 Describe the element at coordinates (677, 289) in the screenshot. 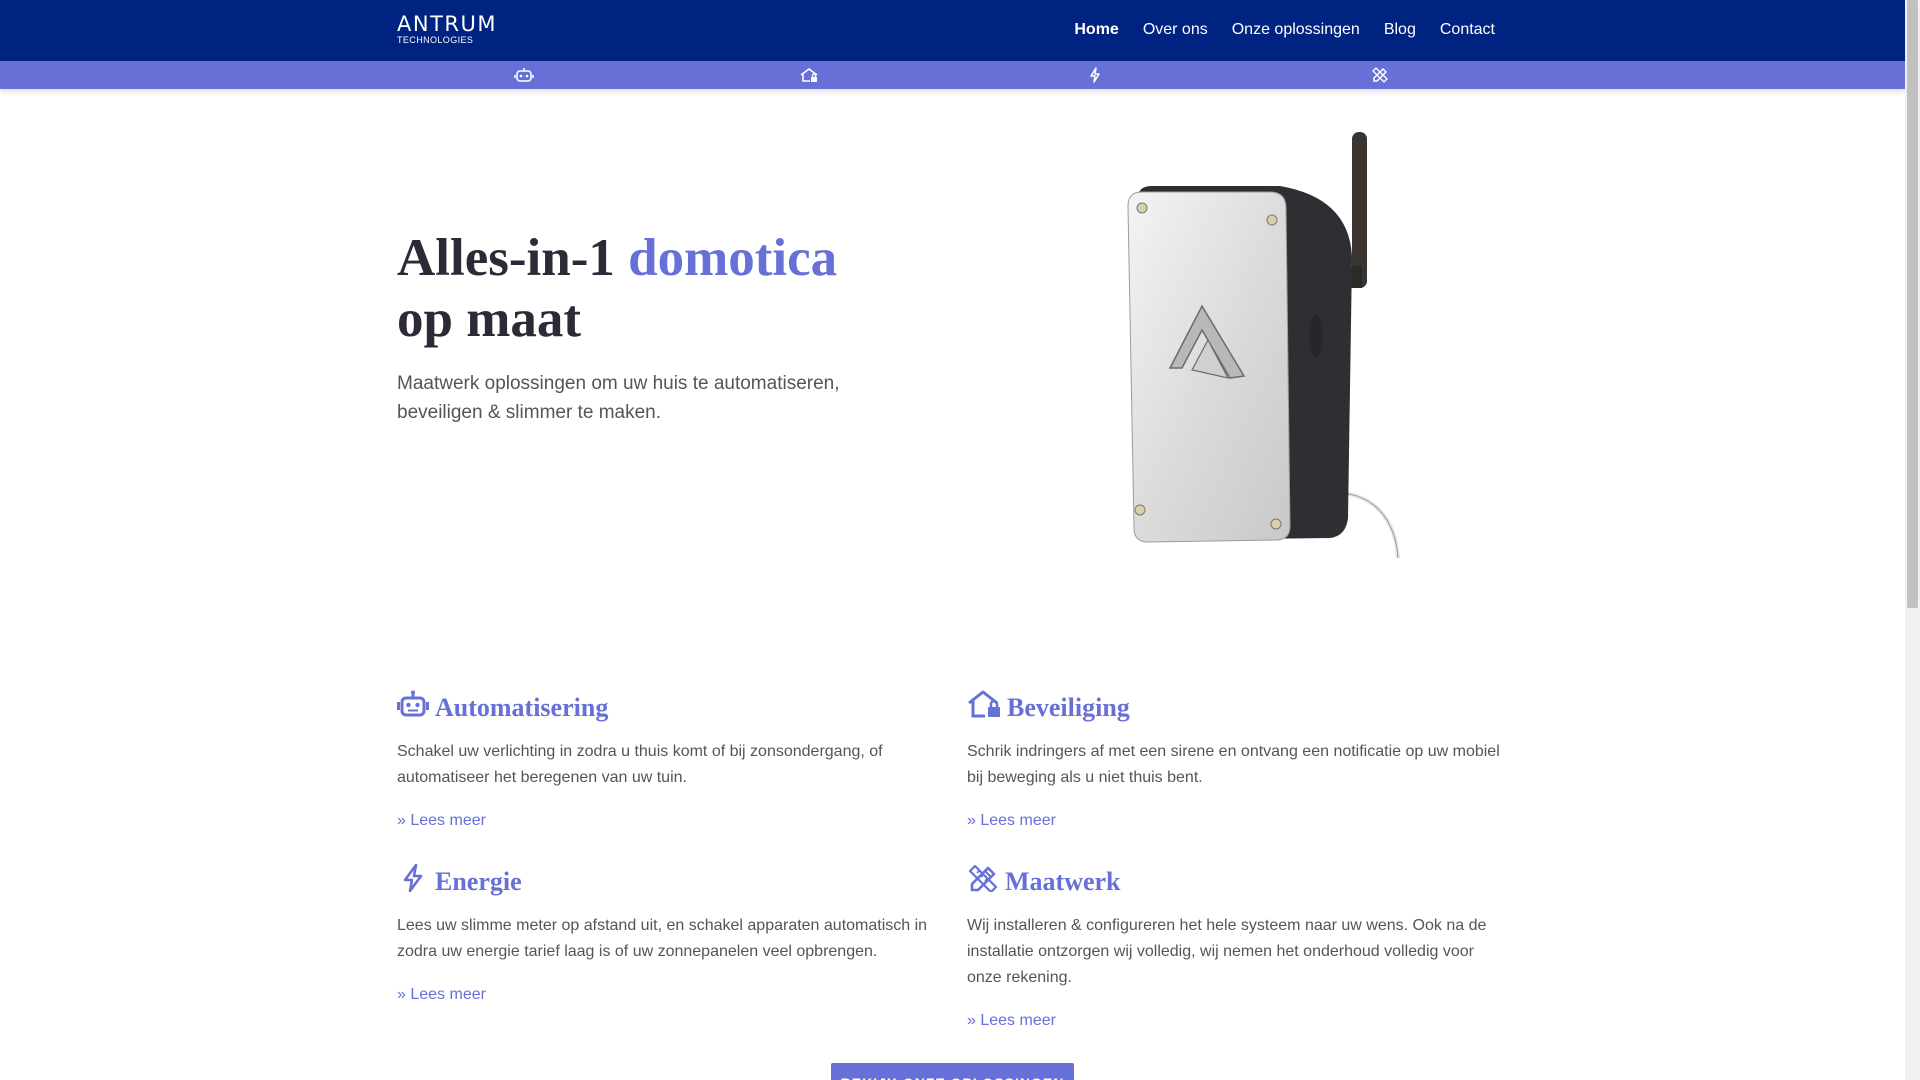

I see `hero-title: Alles-in-1 domotica op maat` at that location.